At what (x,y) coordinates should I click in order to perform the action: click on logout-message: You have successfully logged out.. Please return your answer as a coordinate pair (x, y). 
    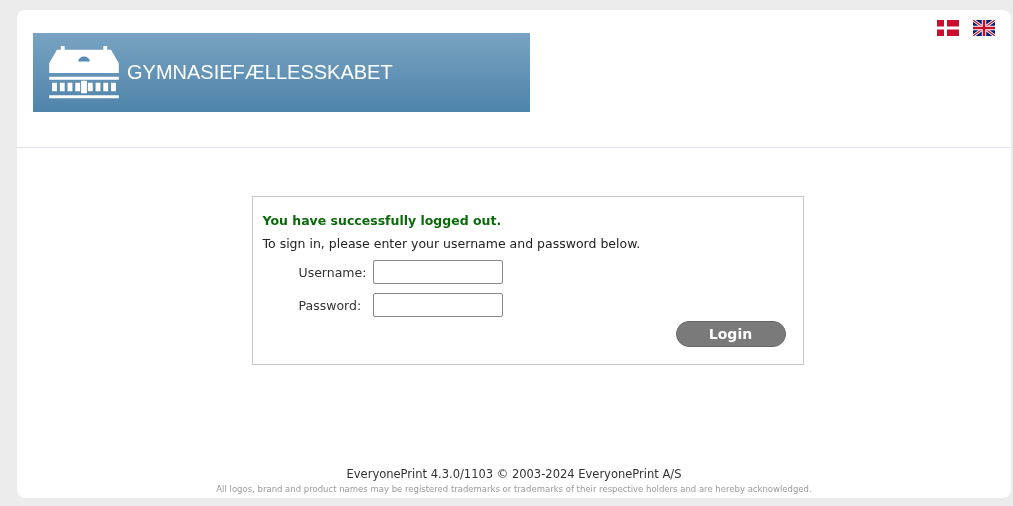
    Looking at the image, I should click on (382, 220).